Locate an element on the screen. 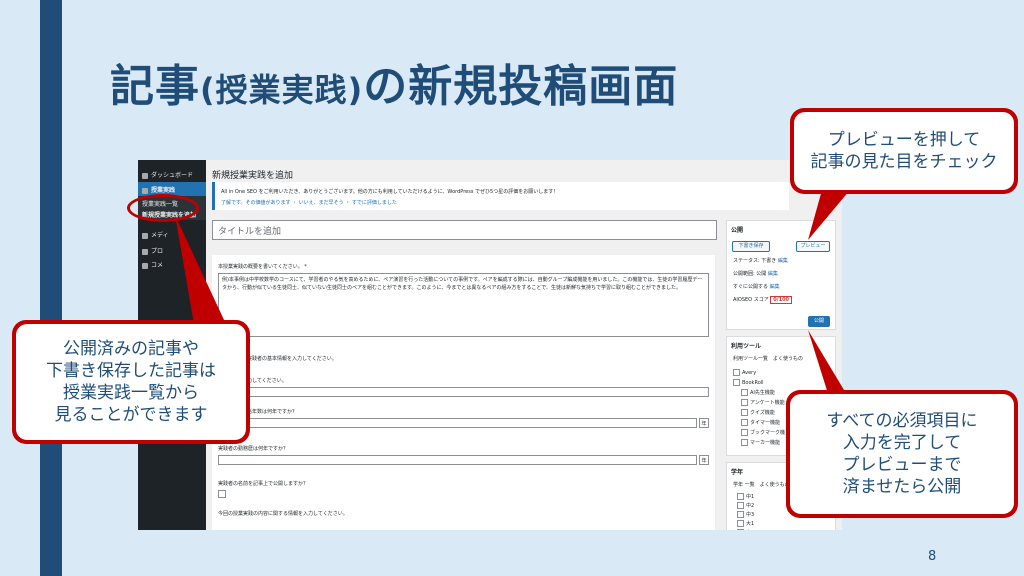  top-right-callout-text: プレビューを押して 記事の見た目をチェック is located at coordinates (904, 151).